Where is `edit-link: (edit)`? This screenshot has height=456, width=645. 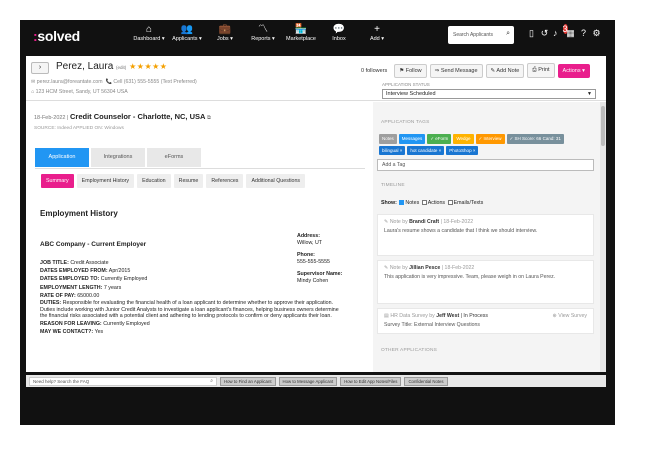
edit-link: (edit) is located at coordinates (121, 67).